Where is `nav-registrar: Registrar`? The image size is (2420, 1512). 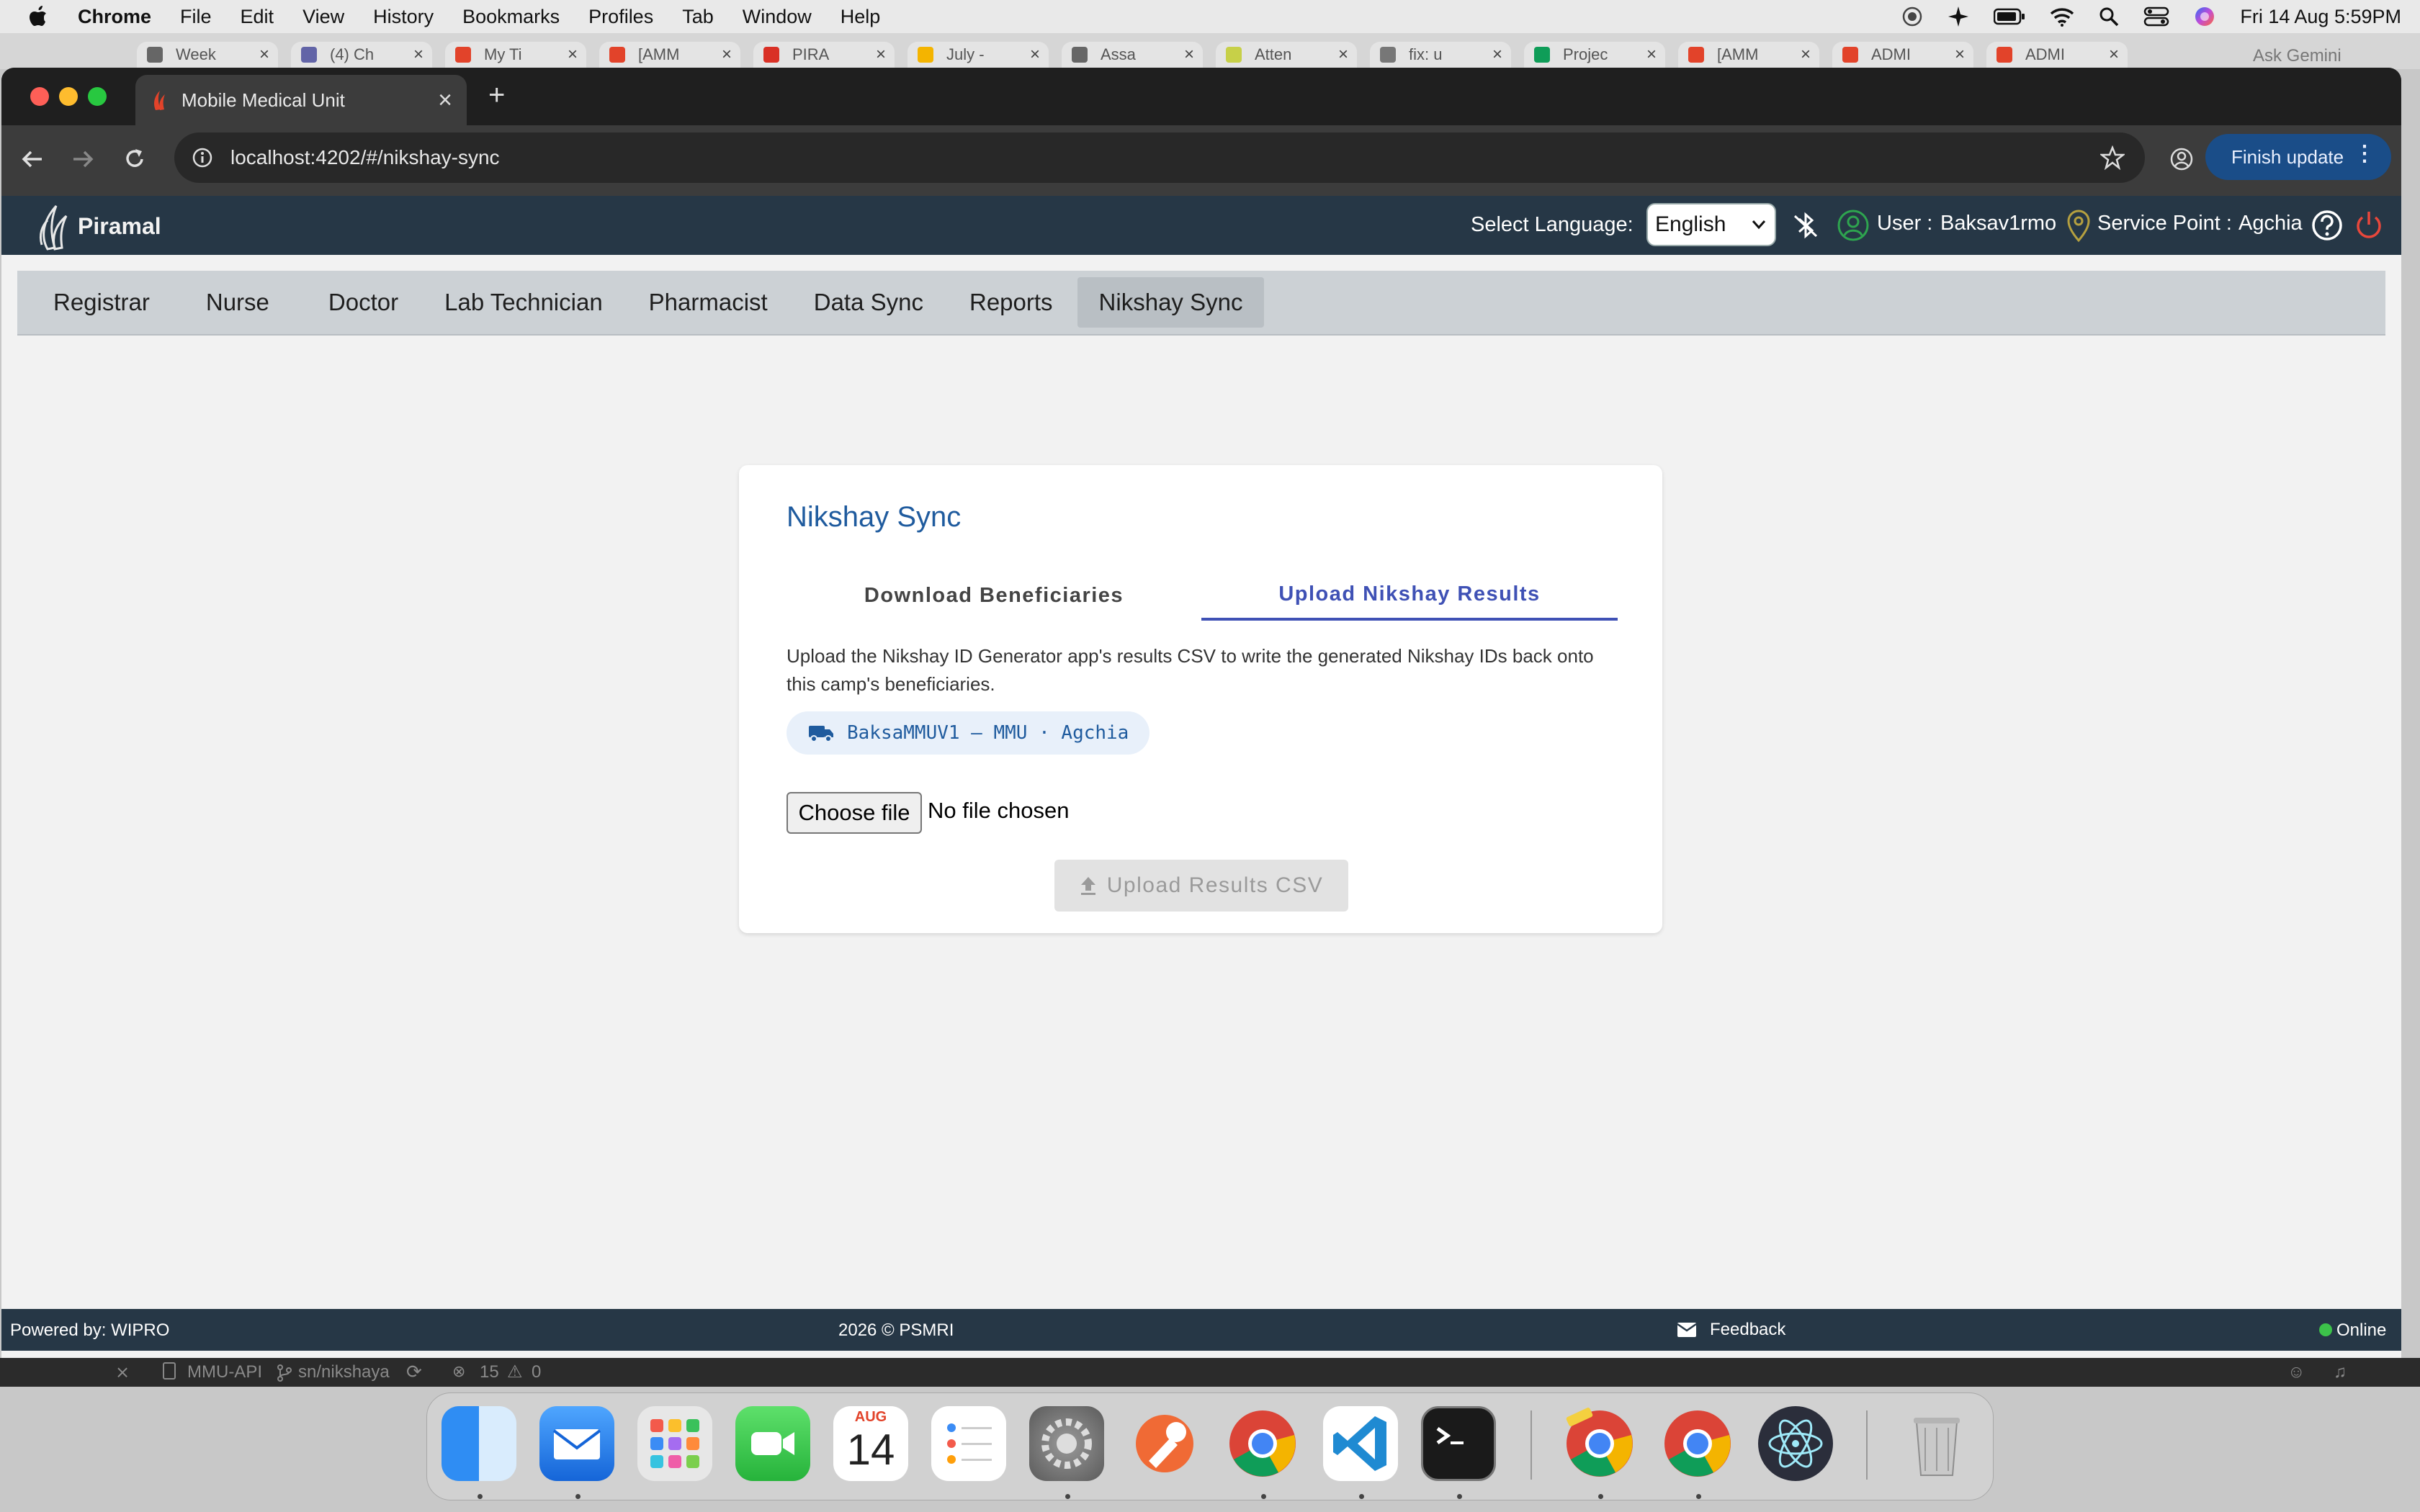 nav-registrar: Registrar is located at coordinates (101, 302).